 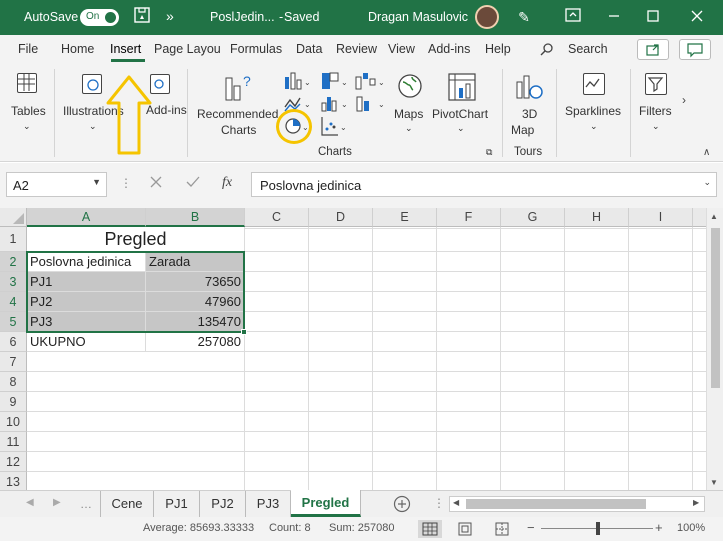 What do you see at coordinates (156, 182) in the screenshot?
I see `cancel-icon` at bounding box center [156, 182].